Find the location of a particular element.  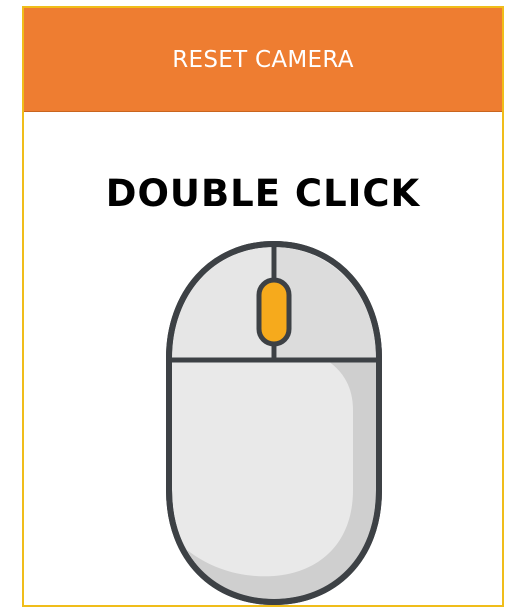

instruction-label: DOUBLE CLICK is located at coordinates (263, 193).